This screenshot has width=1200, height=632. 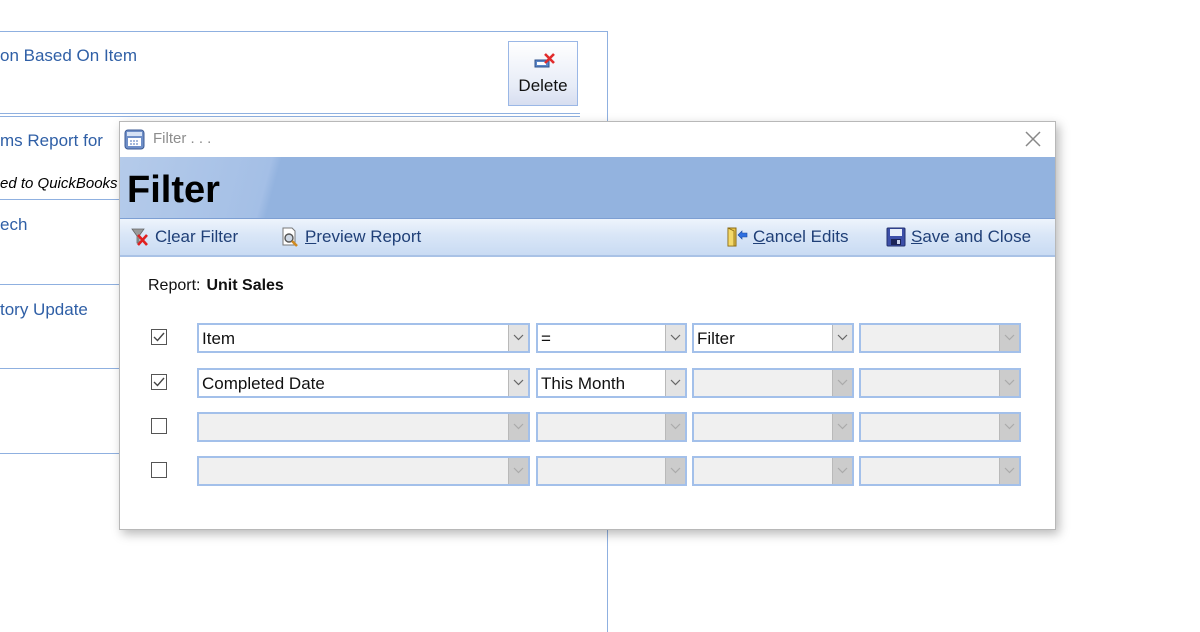 I want to click on save-and-close-button: Save and Close, so click(x=958, y=237).